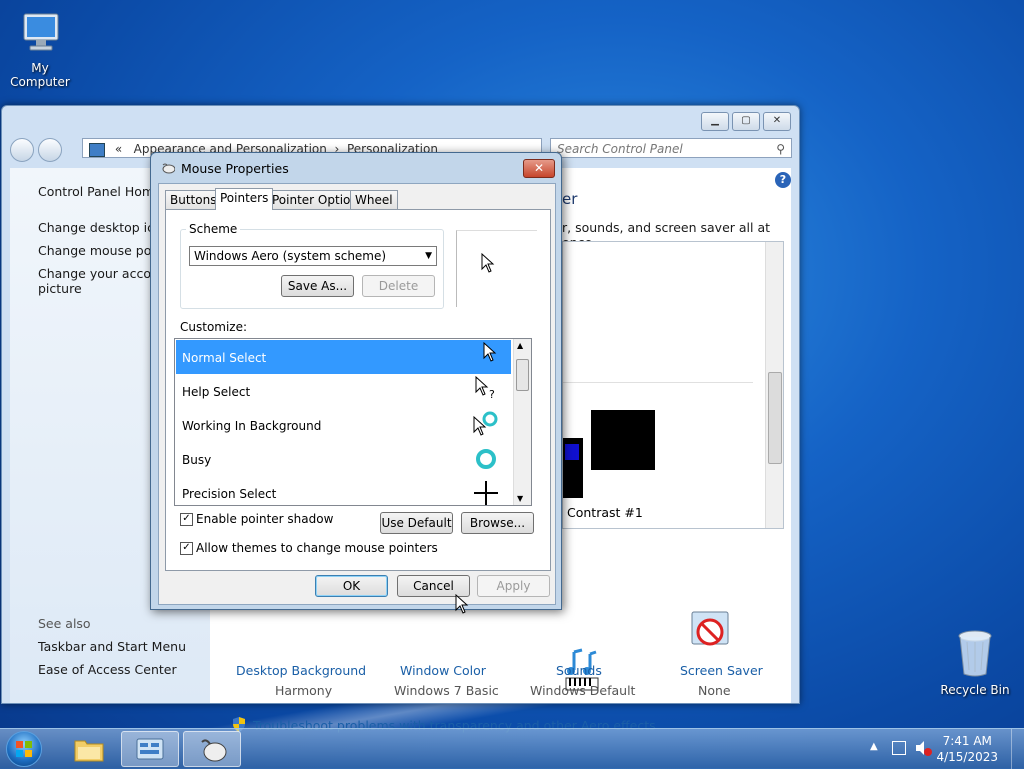 The height and width of the screenshot is (769, 1024). I want to click on list-item-label: Normal Select, so click(224, 358).